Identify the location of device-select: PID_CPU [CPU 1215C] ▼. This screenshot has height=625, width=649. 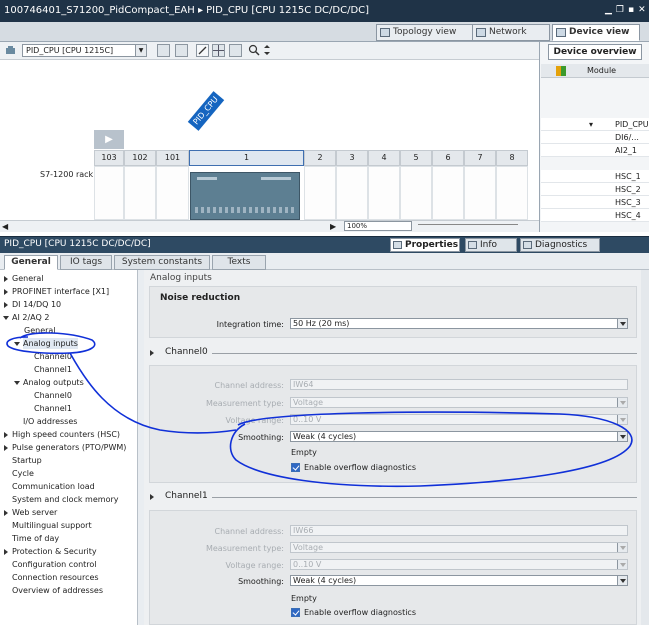
(84, 50).